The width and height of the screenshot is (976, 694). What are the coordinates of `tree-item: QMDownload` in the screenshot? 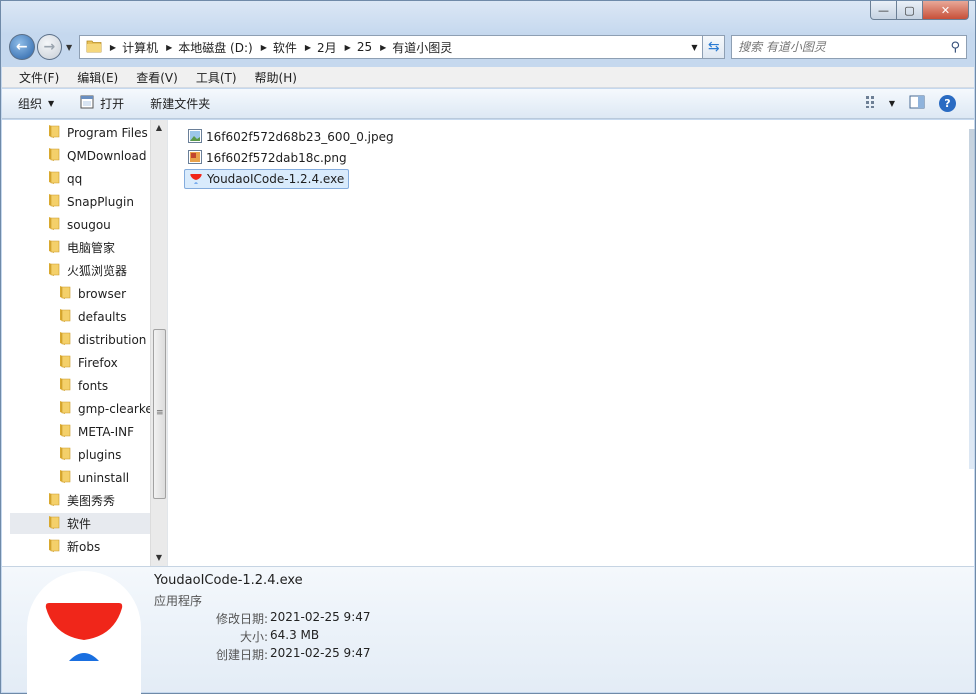 It's located at (96, 155).